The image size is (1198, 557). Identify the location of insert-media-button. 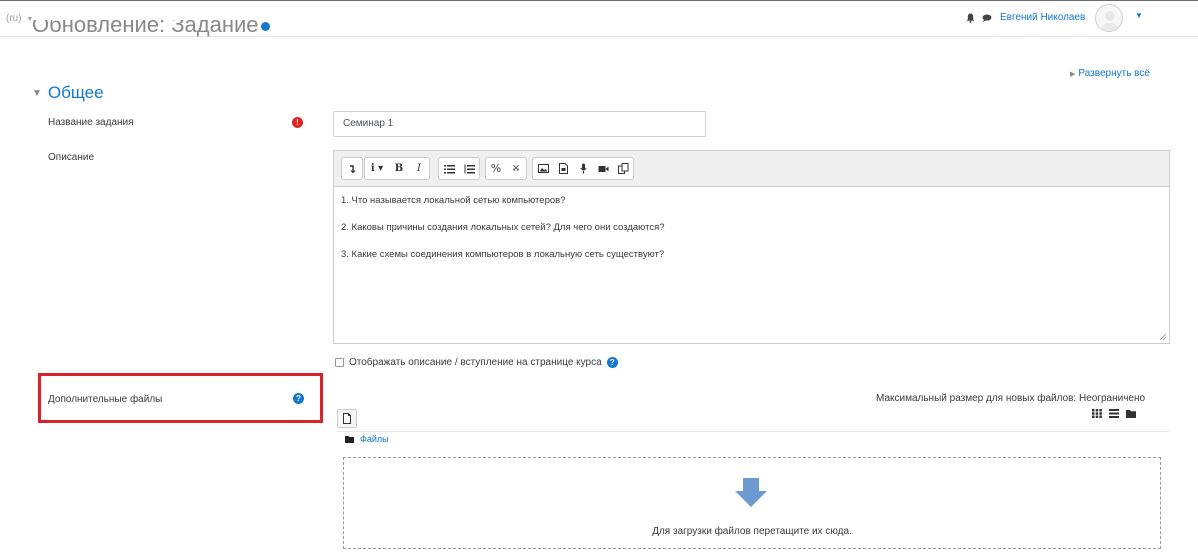
(563, 168).